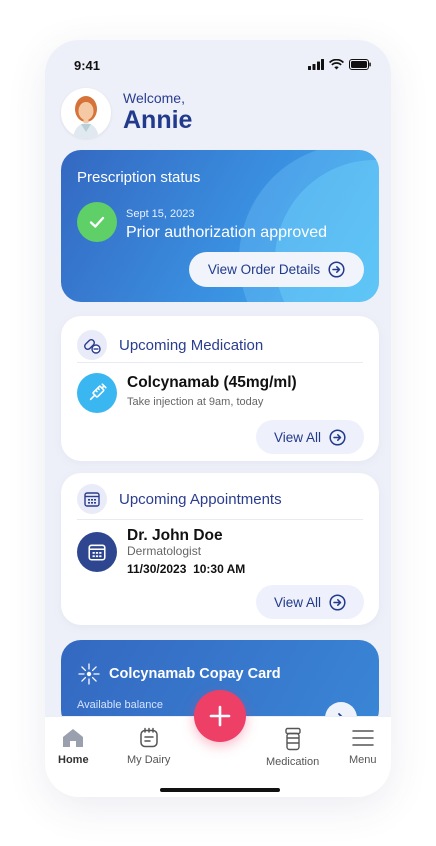  I want to click on tab-my-dairy-label: My Dairy, so click(149, 760).